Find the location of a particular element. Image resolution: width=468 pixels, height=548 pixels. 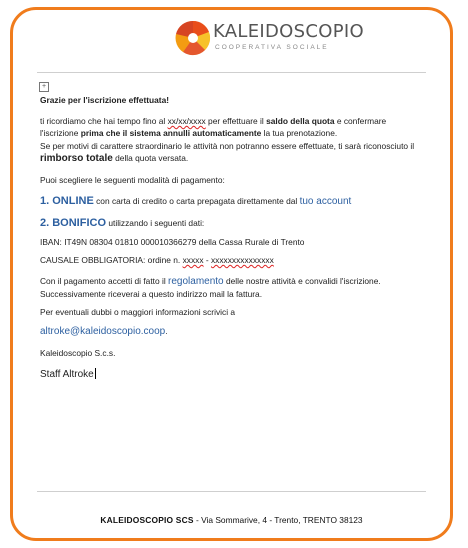

contact-line: altroke@kaleidoscopio.coop. is located at coordinates (104, 331).